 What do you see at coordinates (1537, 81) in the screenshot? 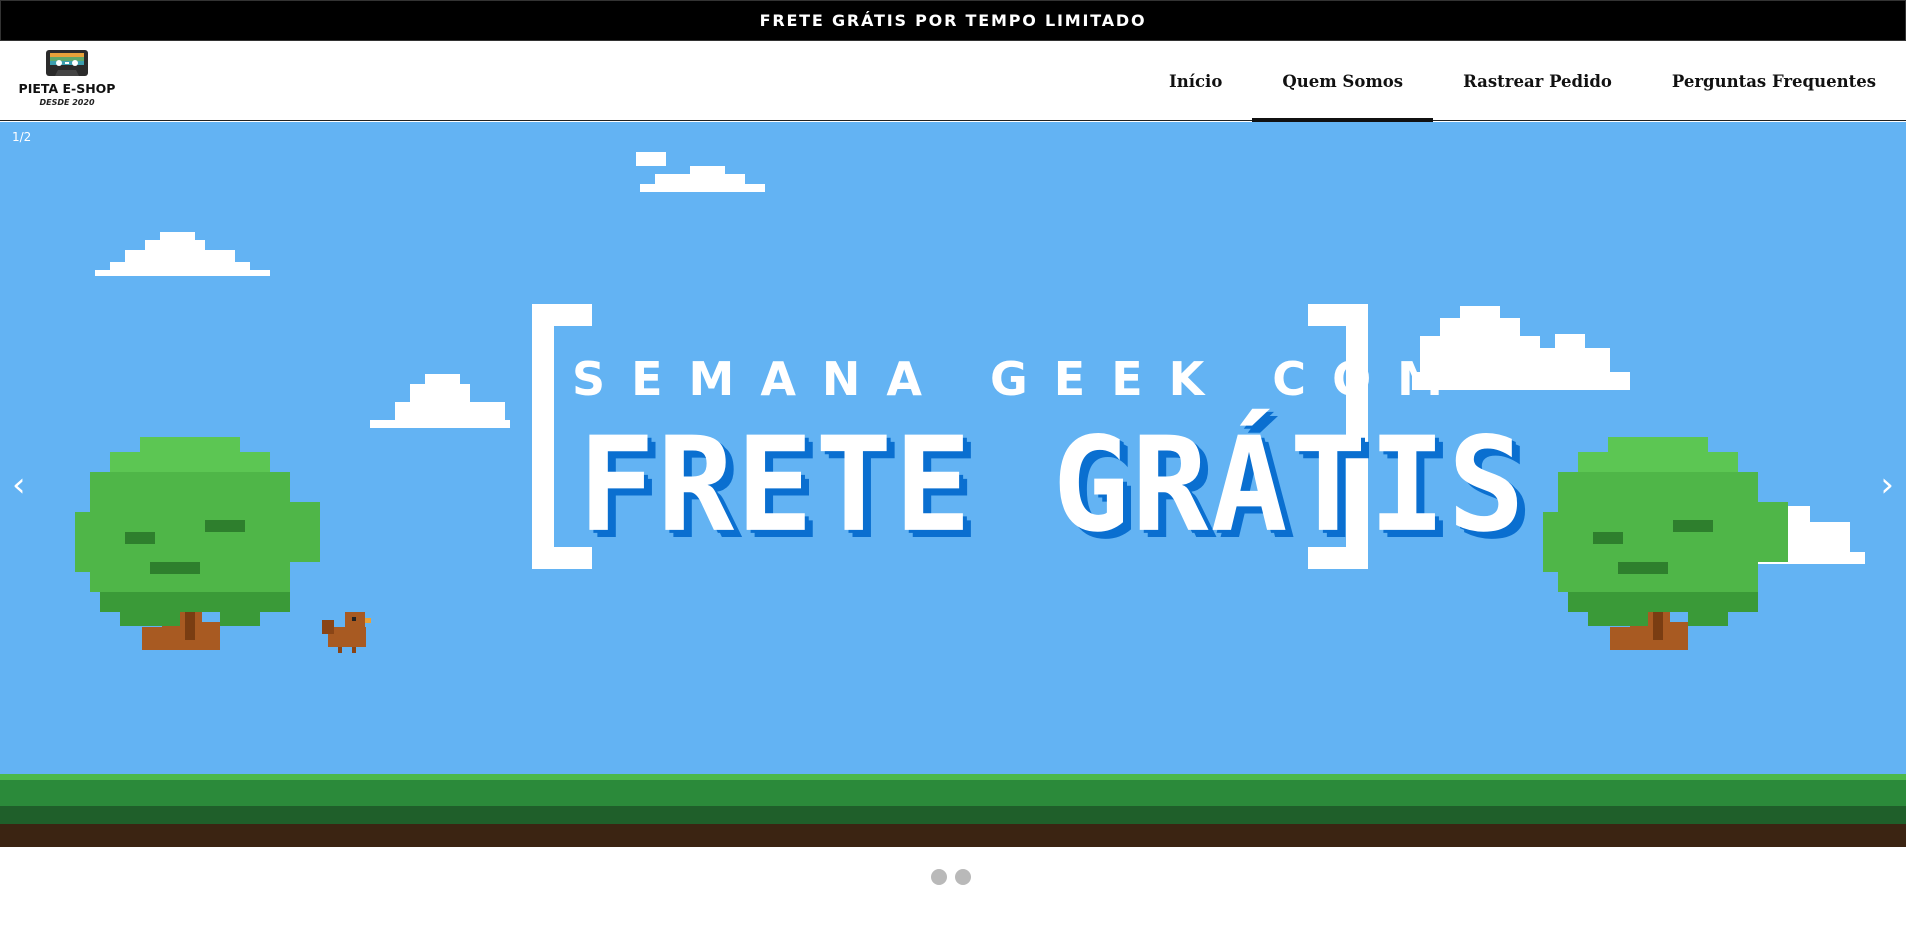
I see `nav-item-rastrear-pedido: Rastrear Pedido` at bounding box center [1537, 81].